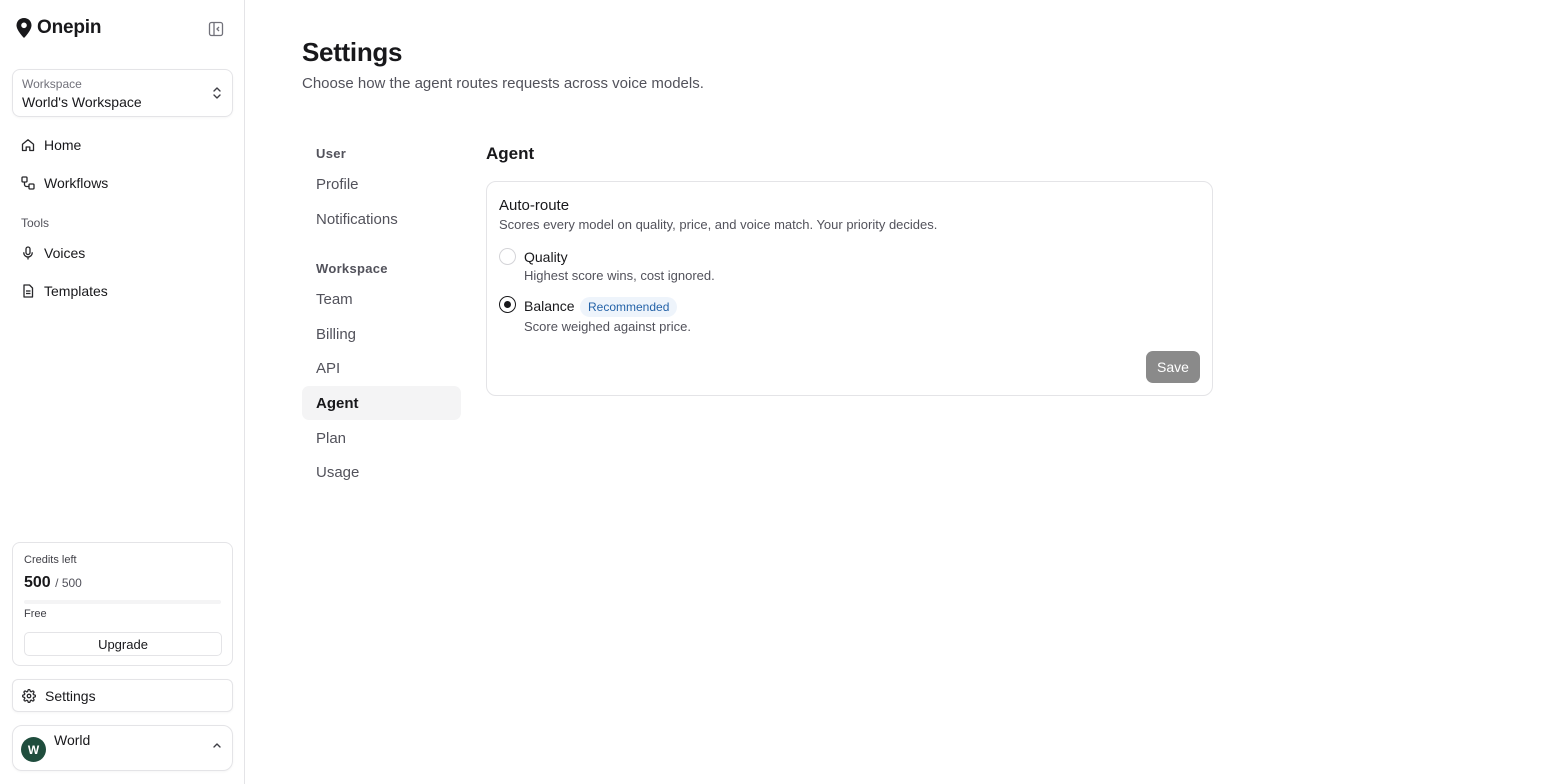 The width and height of the screenshot is (1544, 784). Describe the element at coordinates (381, 472) in the screenshot. I see `settings-nav-usage: Usage` at that location.